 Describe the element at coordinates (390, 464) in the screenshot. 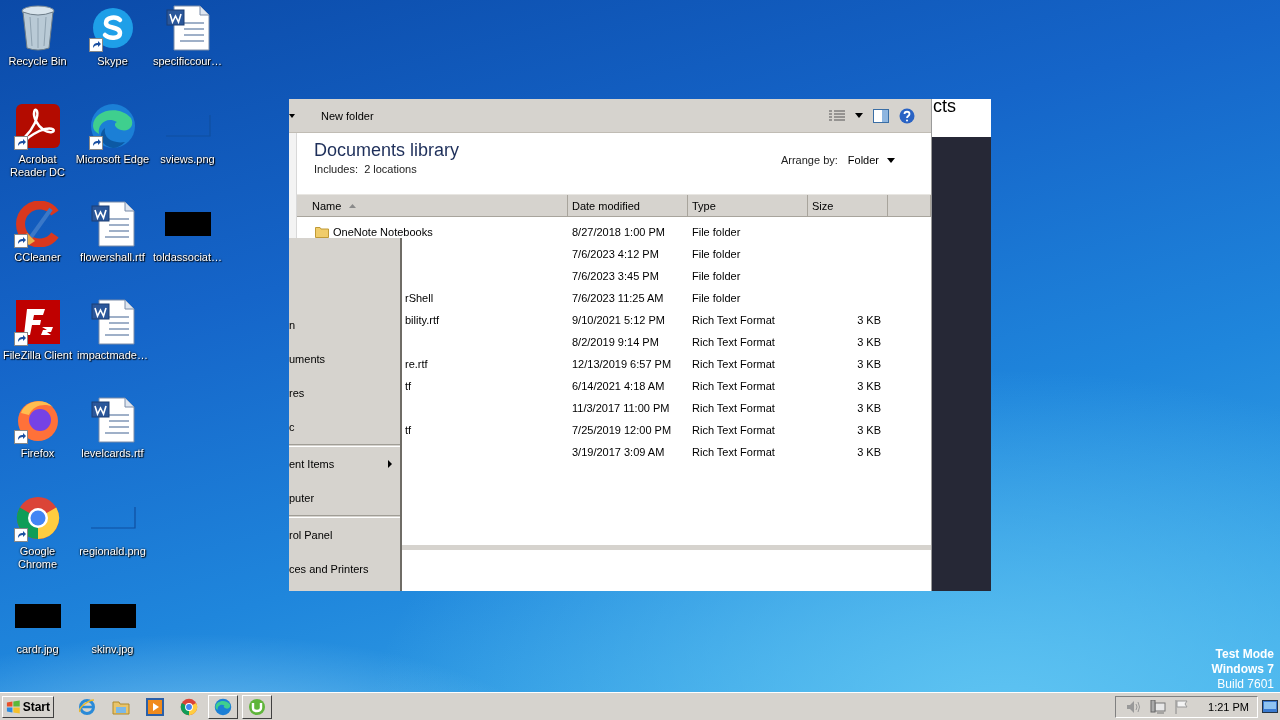

I see `submenu-arrow-icon` at that location.